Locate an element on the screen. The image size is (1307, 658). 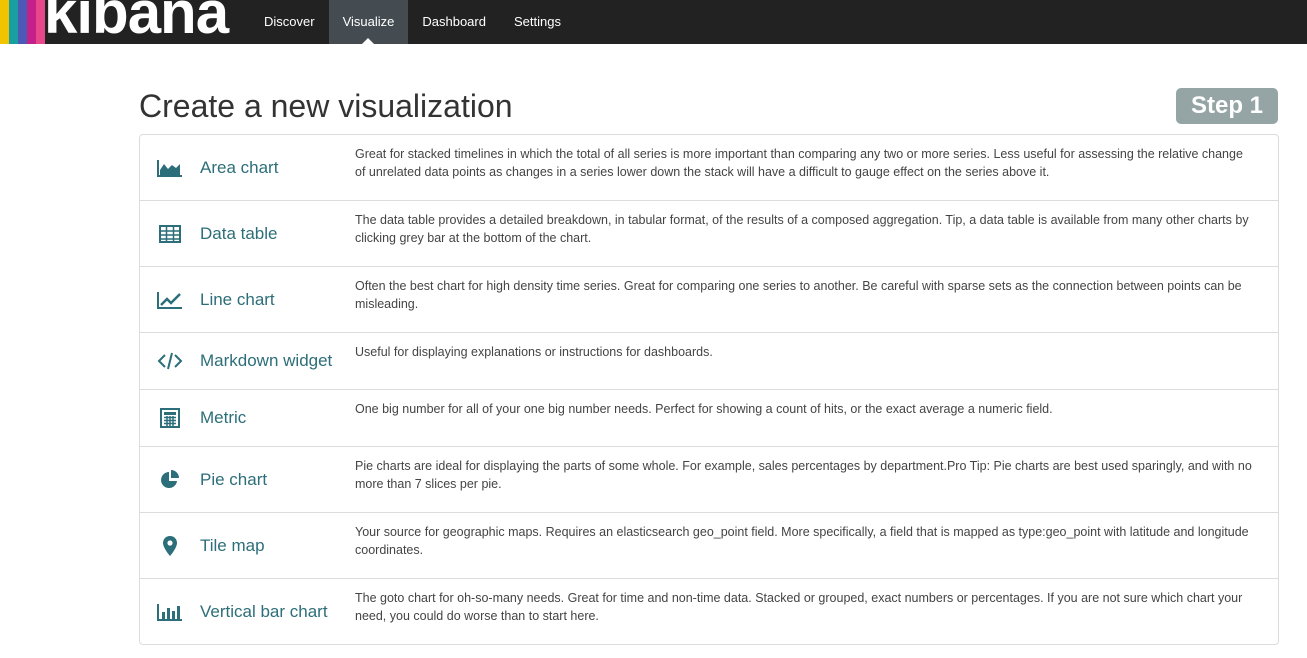
vis-item-label: Metric is located at coordinates (223, 418).